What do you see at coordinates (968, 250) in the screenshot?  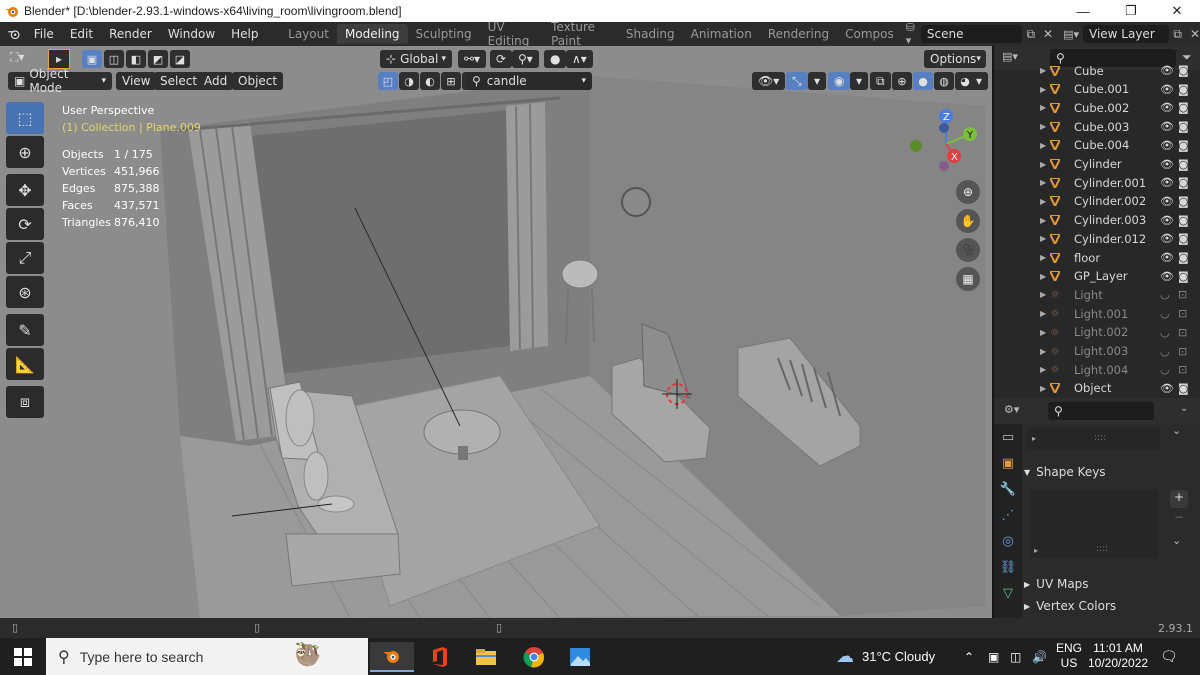 I see `camera-view-icon: 🎥` at bounding box center [968, 250].